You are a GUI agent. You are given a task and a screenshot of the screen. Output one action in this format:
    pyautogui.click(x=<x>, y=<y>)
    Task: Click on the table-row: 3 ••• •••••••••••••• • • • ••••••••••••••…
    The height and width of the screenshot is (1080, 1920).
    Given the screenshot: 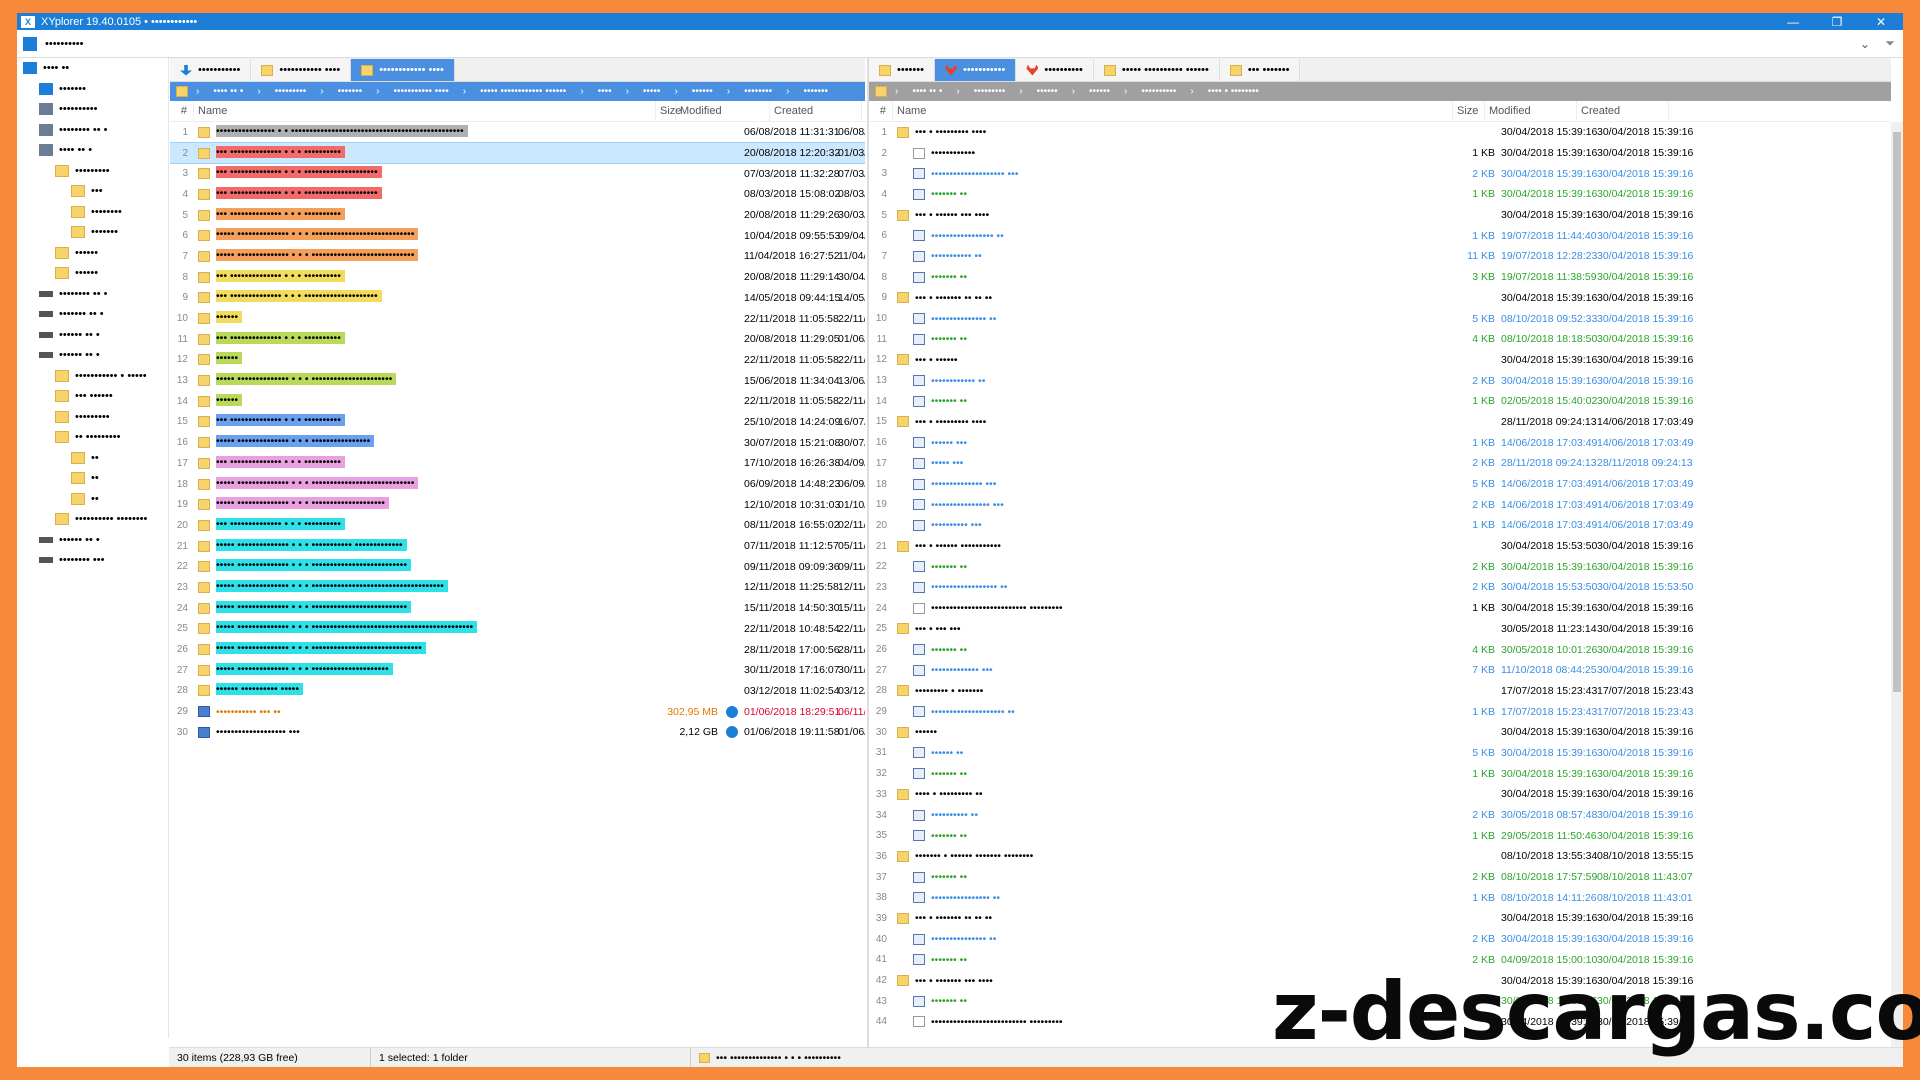 What is the action you would take?
    pyautogui.click(x=517, y=173)
    